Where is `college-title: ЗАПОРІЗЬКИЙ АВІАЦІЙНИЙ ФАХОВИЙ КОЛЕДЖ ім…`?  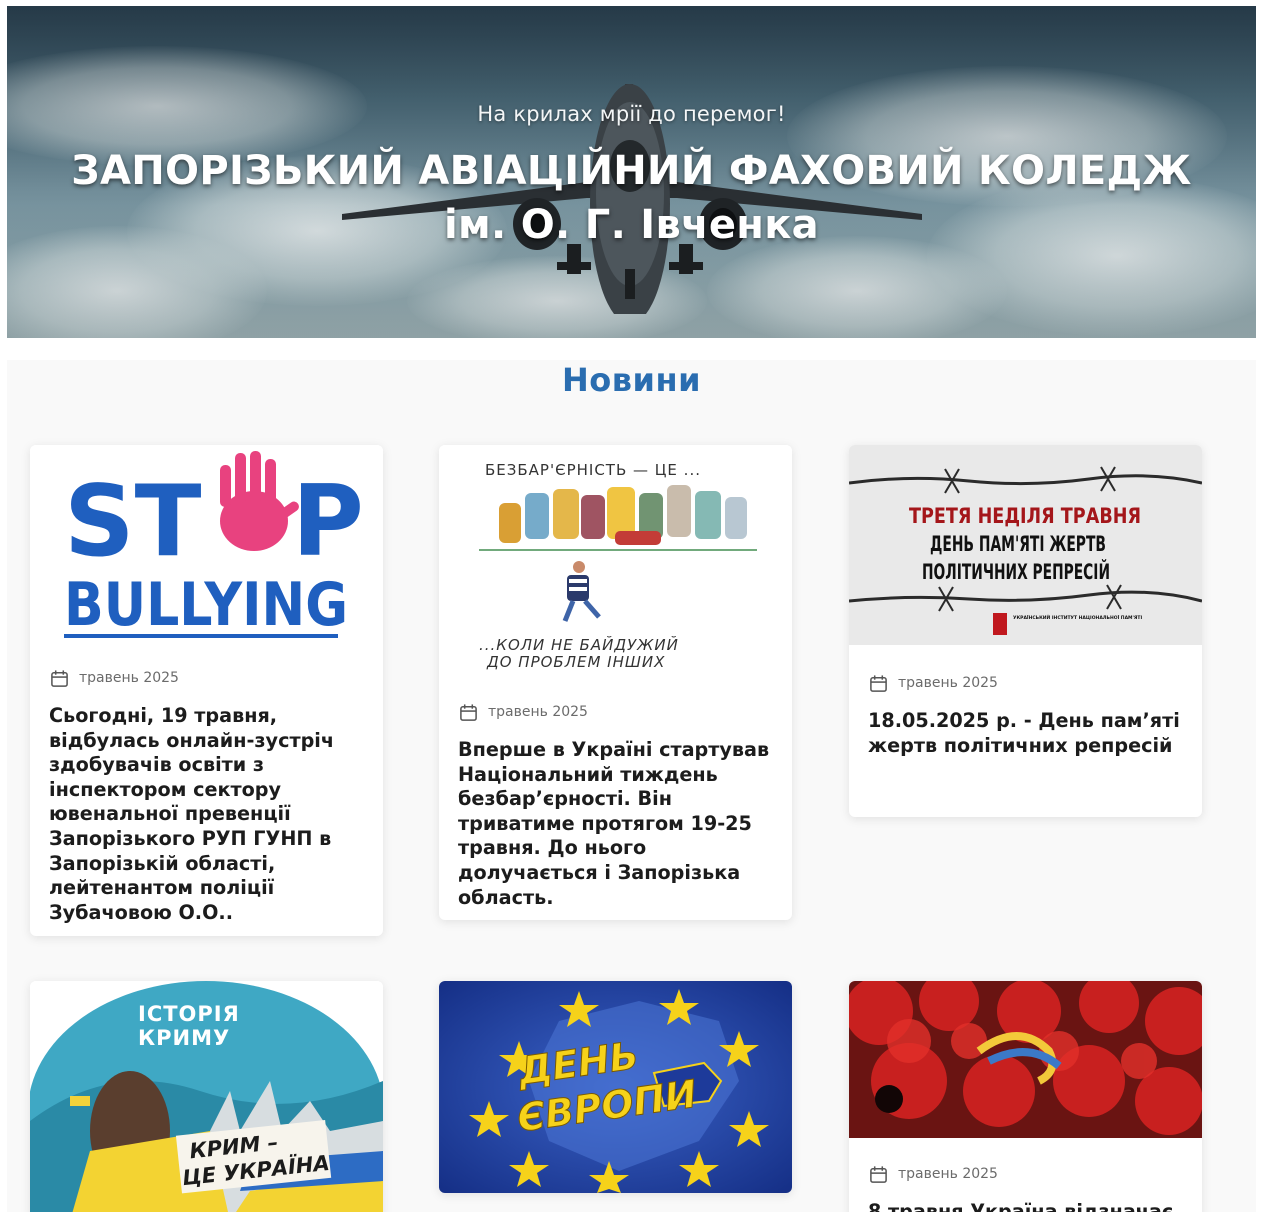 college-title: ЗАПОРІЗЬКИЙ АВІАЦІЙНИЙ ФАХОВИЙ КОЛЕДЖ ім… is located at coordinates (631, 198).